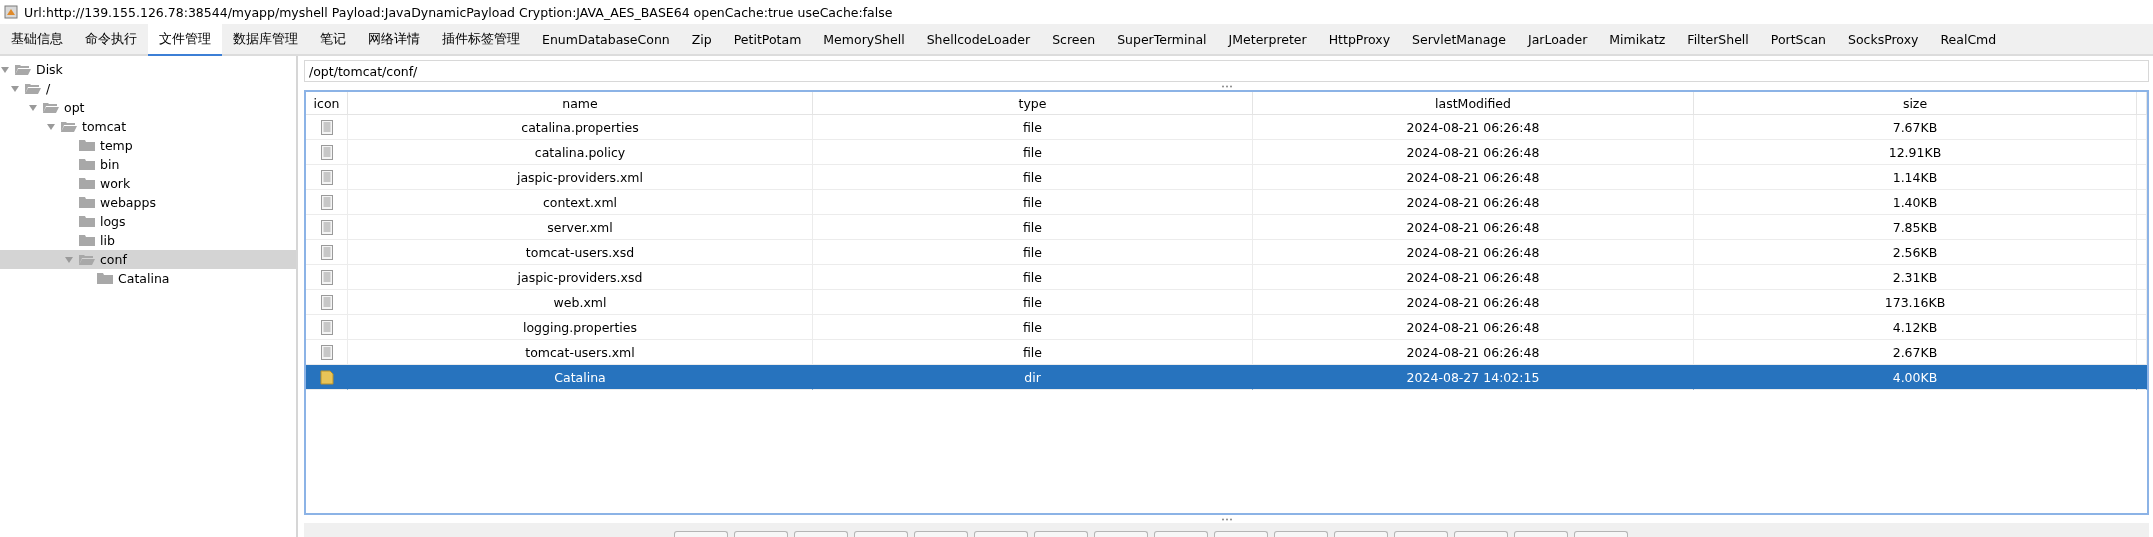  What do you see at coordinates (606, 40) in the screenshot?
I see `tab: EnumDatabaseConn` at bounding box center [606, 40].